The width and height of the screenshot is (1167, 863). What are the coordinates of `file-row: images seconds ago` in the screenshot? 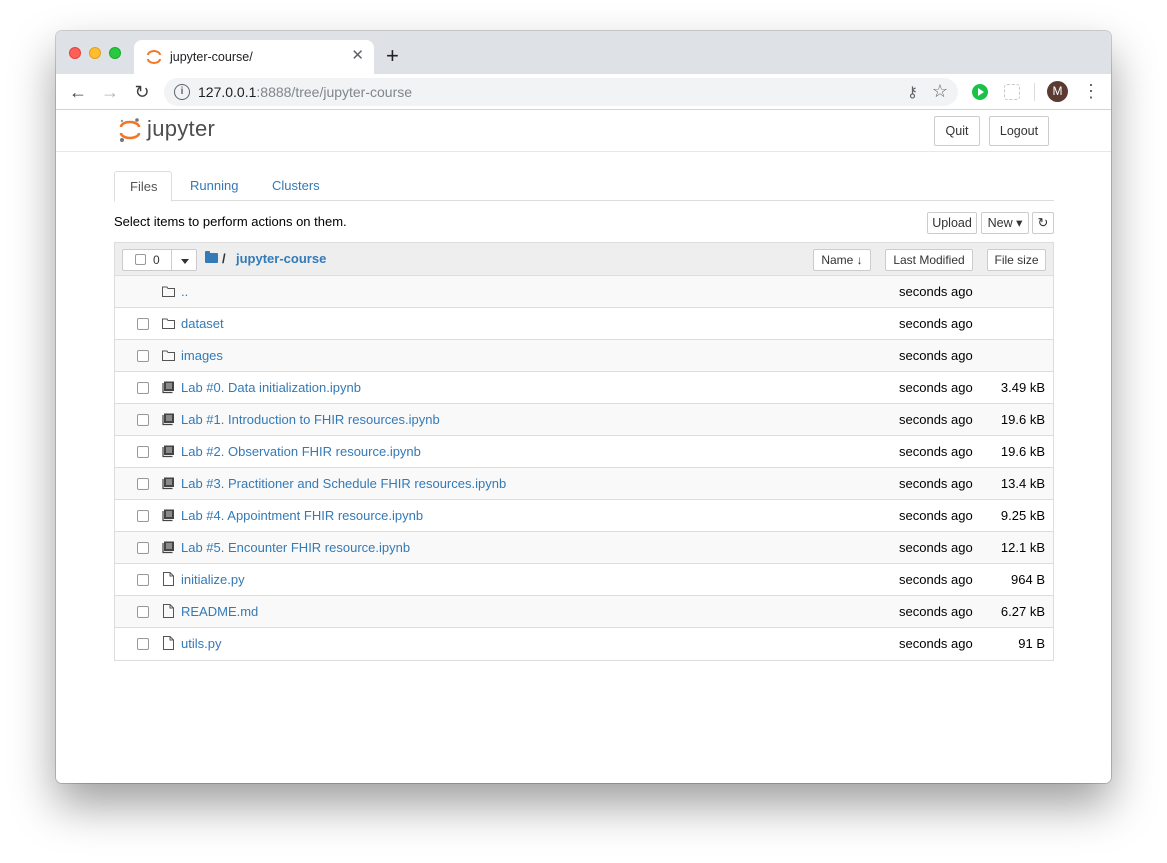 It's located at (584, 356).